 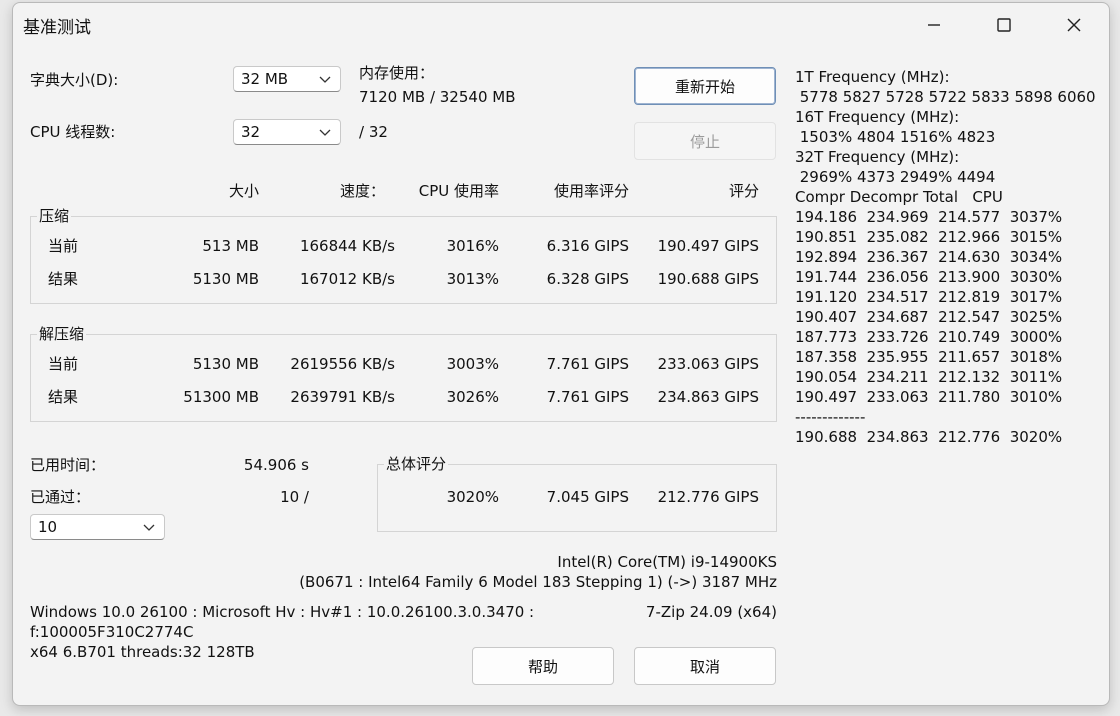 I want to click on compress-legend: 压缩, so click(x=54, y=216).